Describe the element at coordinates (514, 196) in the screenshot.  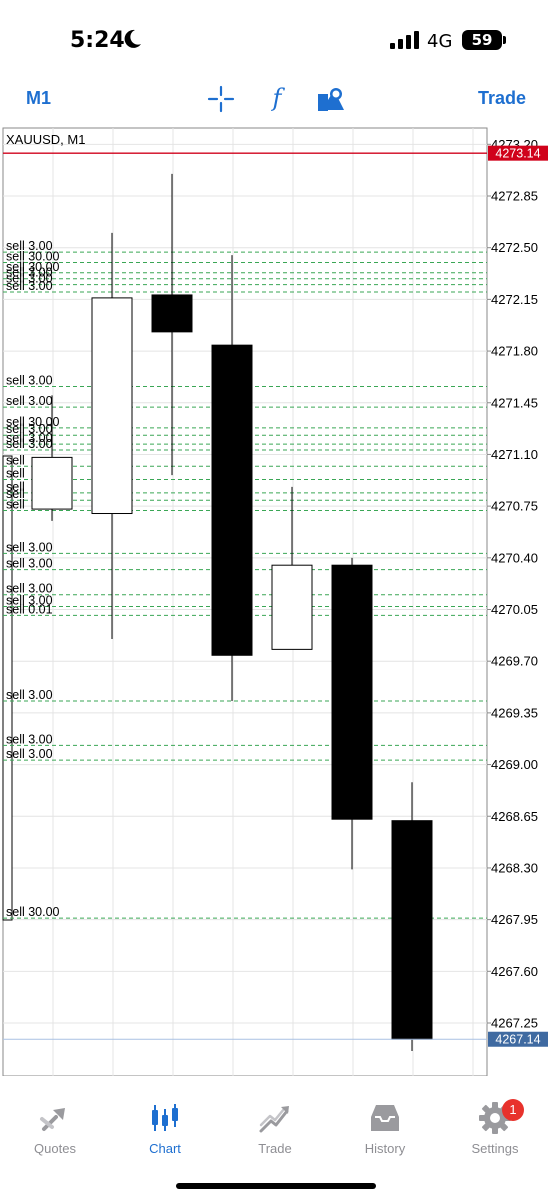
I see `price-tick-label: 4272.85` at that location.